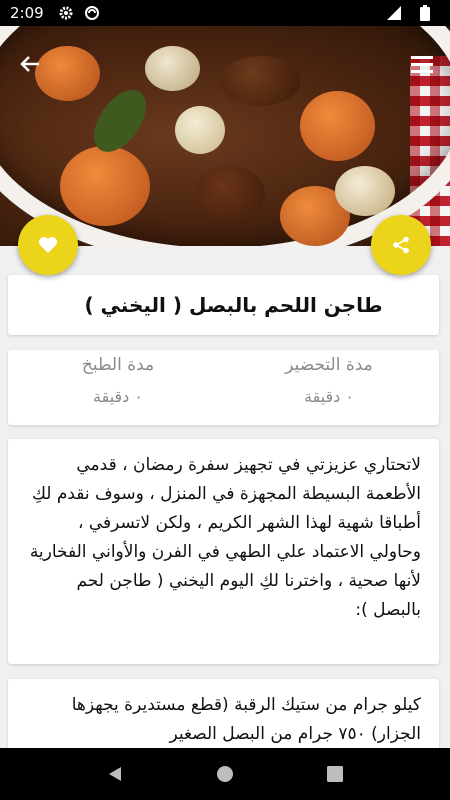 The height and width of the screenshot is (800, 450). What do you see at coordinates (329, 365) in the screenshot?
I see `prep-time-label: مدة التحضير` at bounding box center [329, 365].